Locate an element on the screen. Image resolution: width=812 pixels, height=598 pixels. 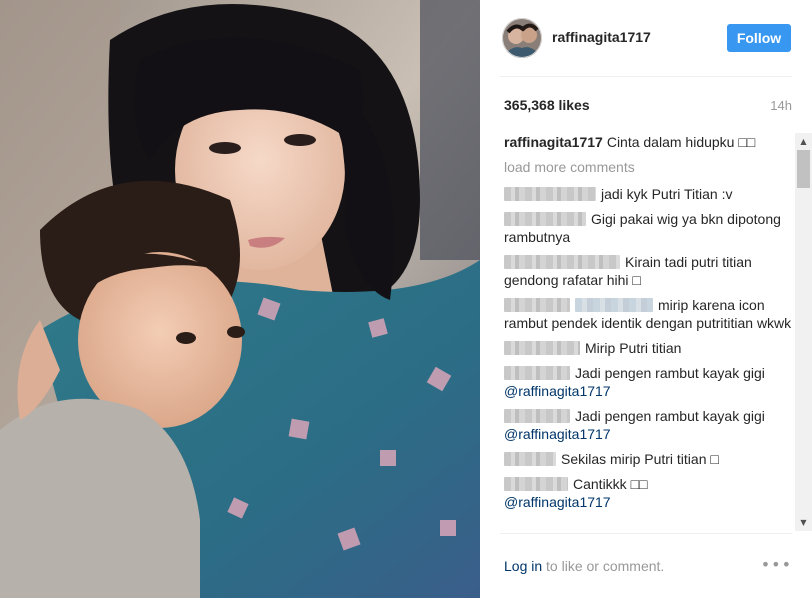
login-prompt: Log in to like or comment. is located at coordinates (584, 566).